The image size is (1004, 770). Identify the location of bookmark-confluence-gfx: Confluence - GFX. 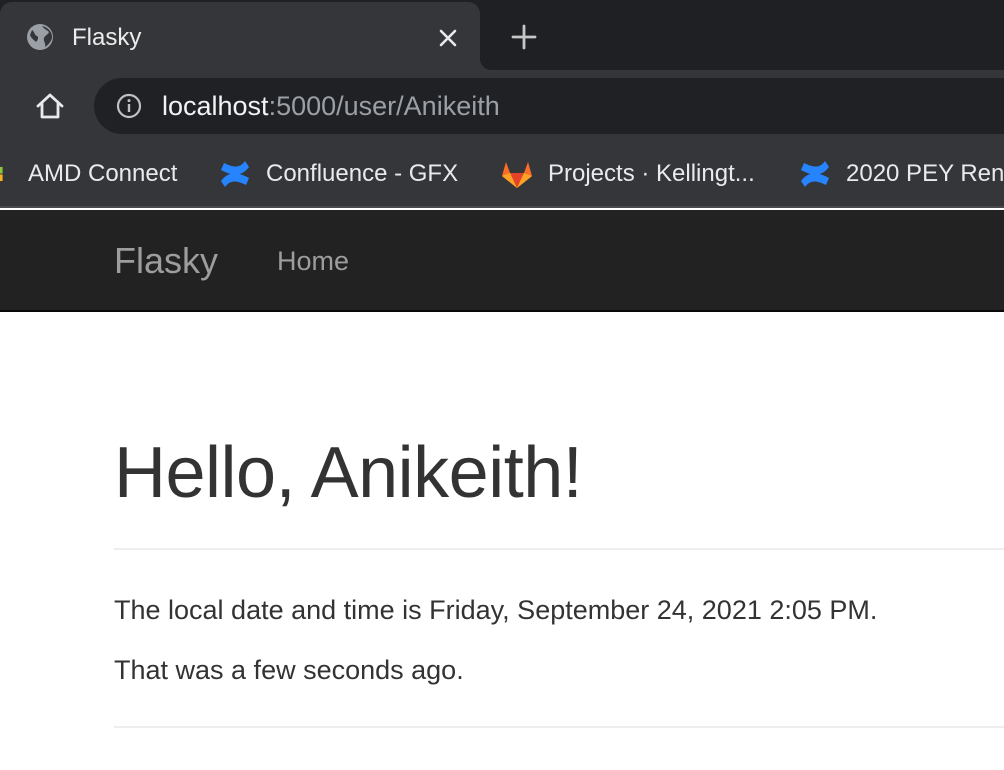
(338, 174).